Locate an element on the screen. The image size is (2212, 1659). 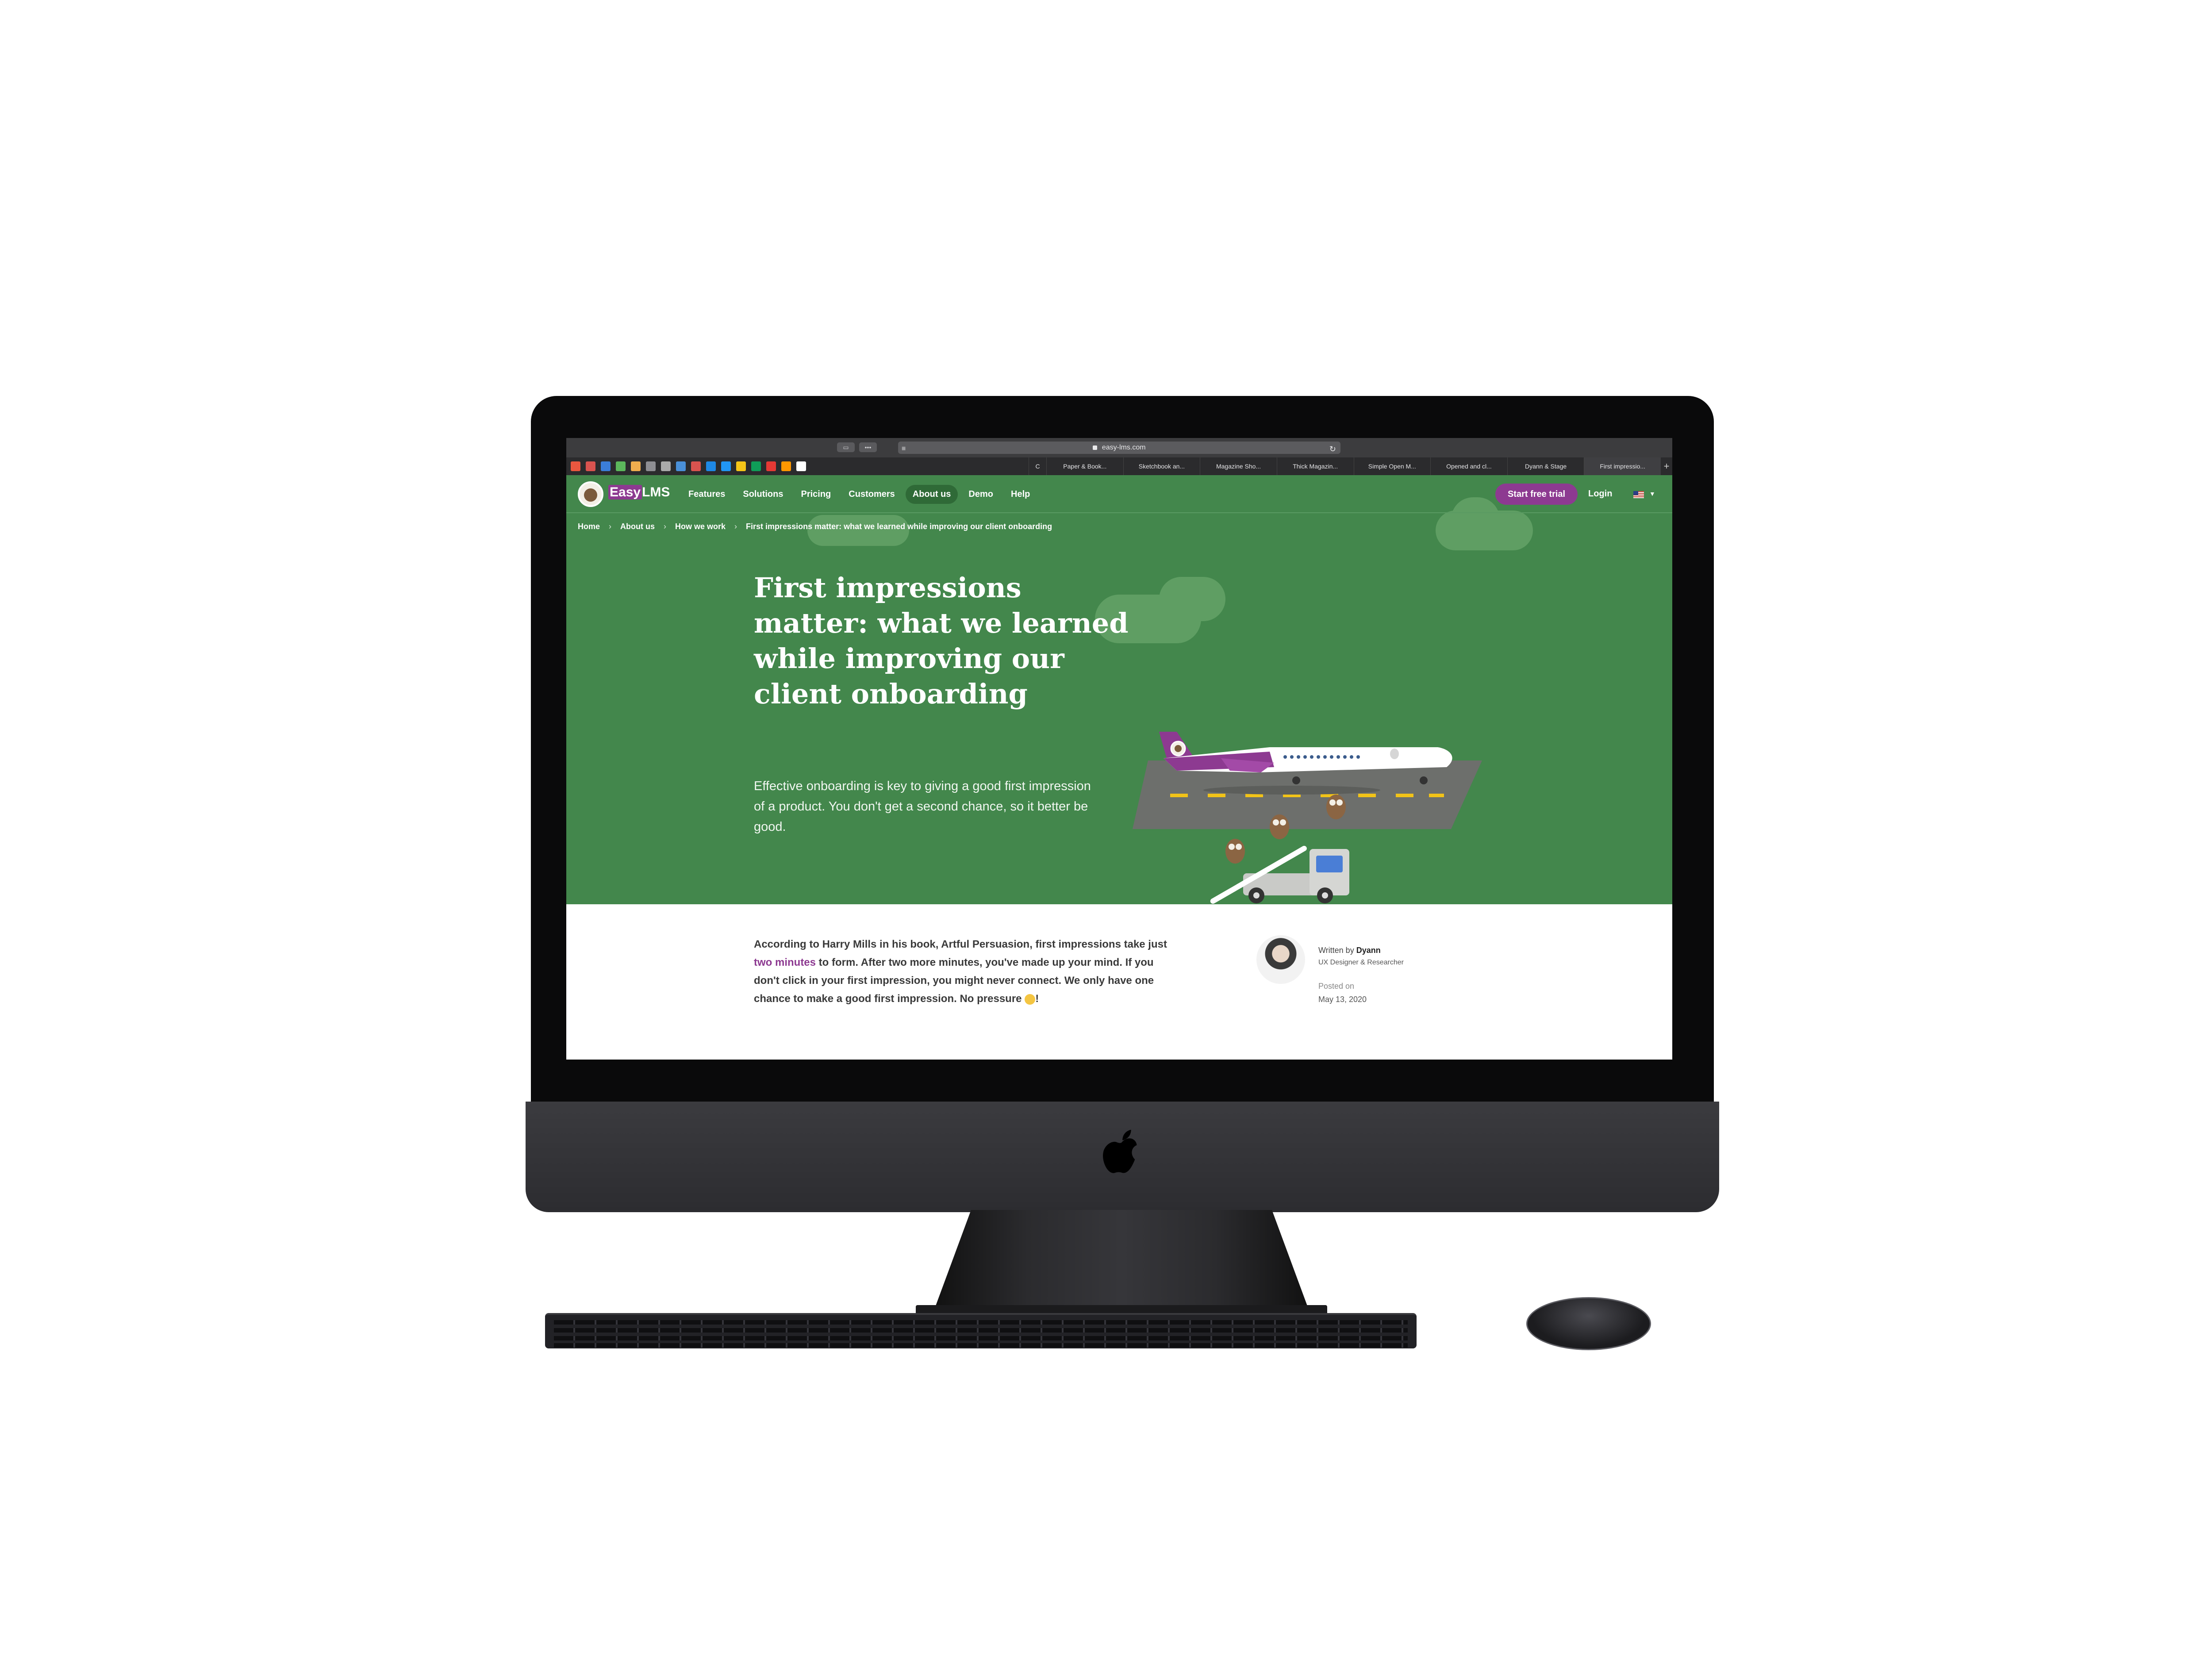
keyboard is located at coordinates (981, 1330).